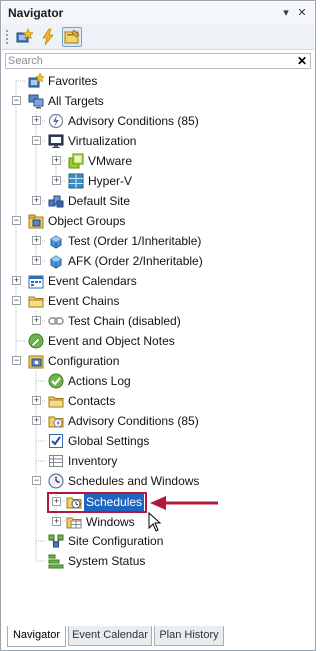 This screenshot has width=320, height=651. What do you see at coordinates (110, 161) in the screenshot?
I see `tree-item-label: VMware` at bounding box center [110, 161].